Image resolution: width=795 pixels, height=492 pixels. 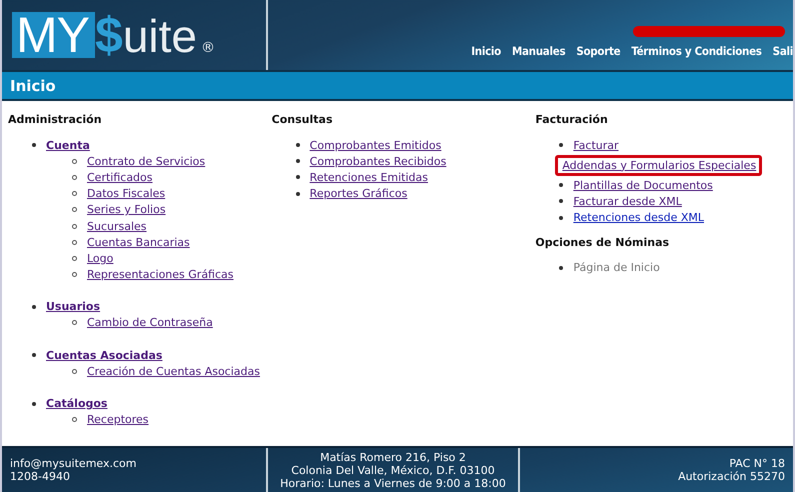 I want to click on menu-link: Plantillas de Documentos, so click(x=643, y=185).